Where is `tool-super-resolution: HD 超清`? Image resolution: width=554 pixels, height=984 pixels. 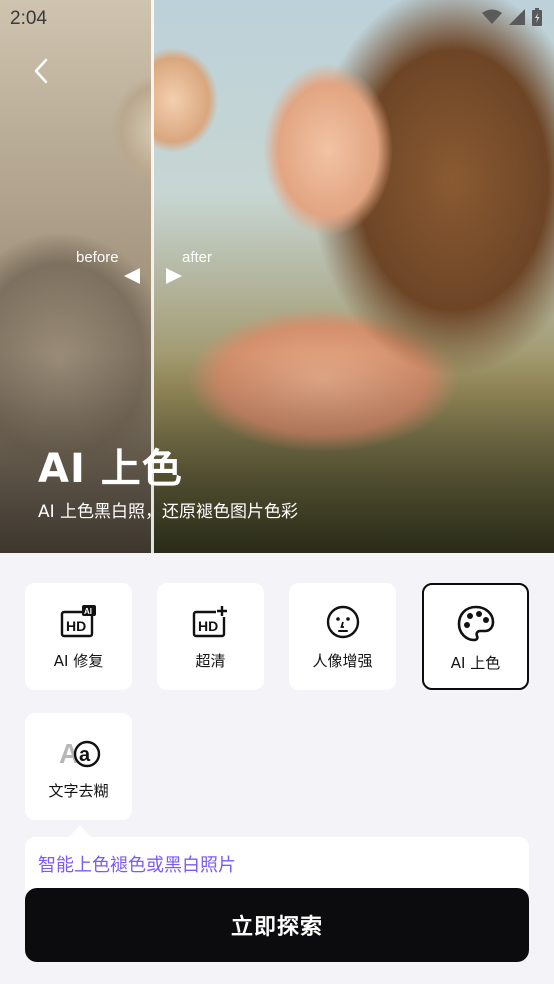 tool-super-resolution: HD 超清 is located at coordinates (210, 636).